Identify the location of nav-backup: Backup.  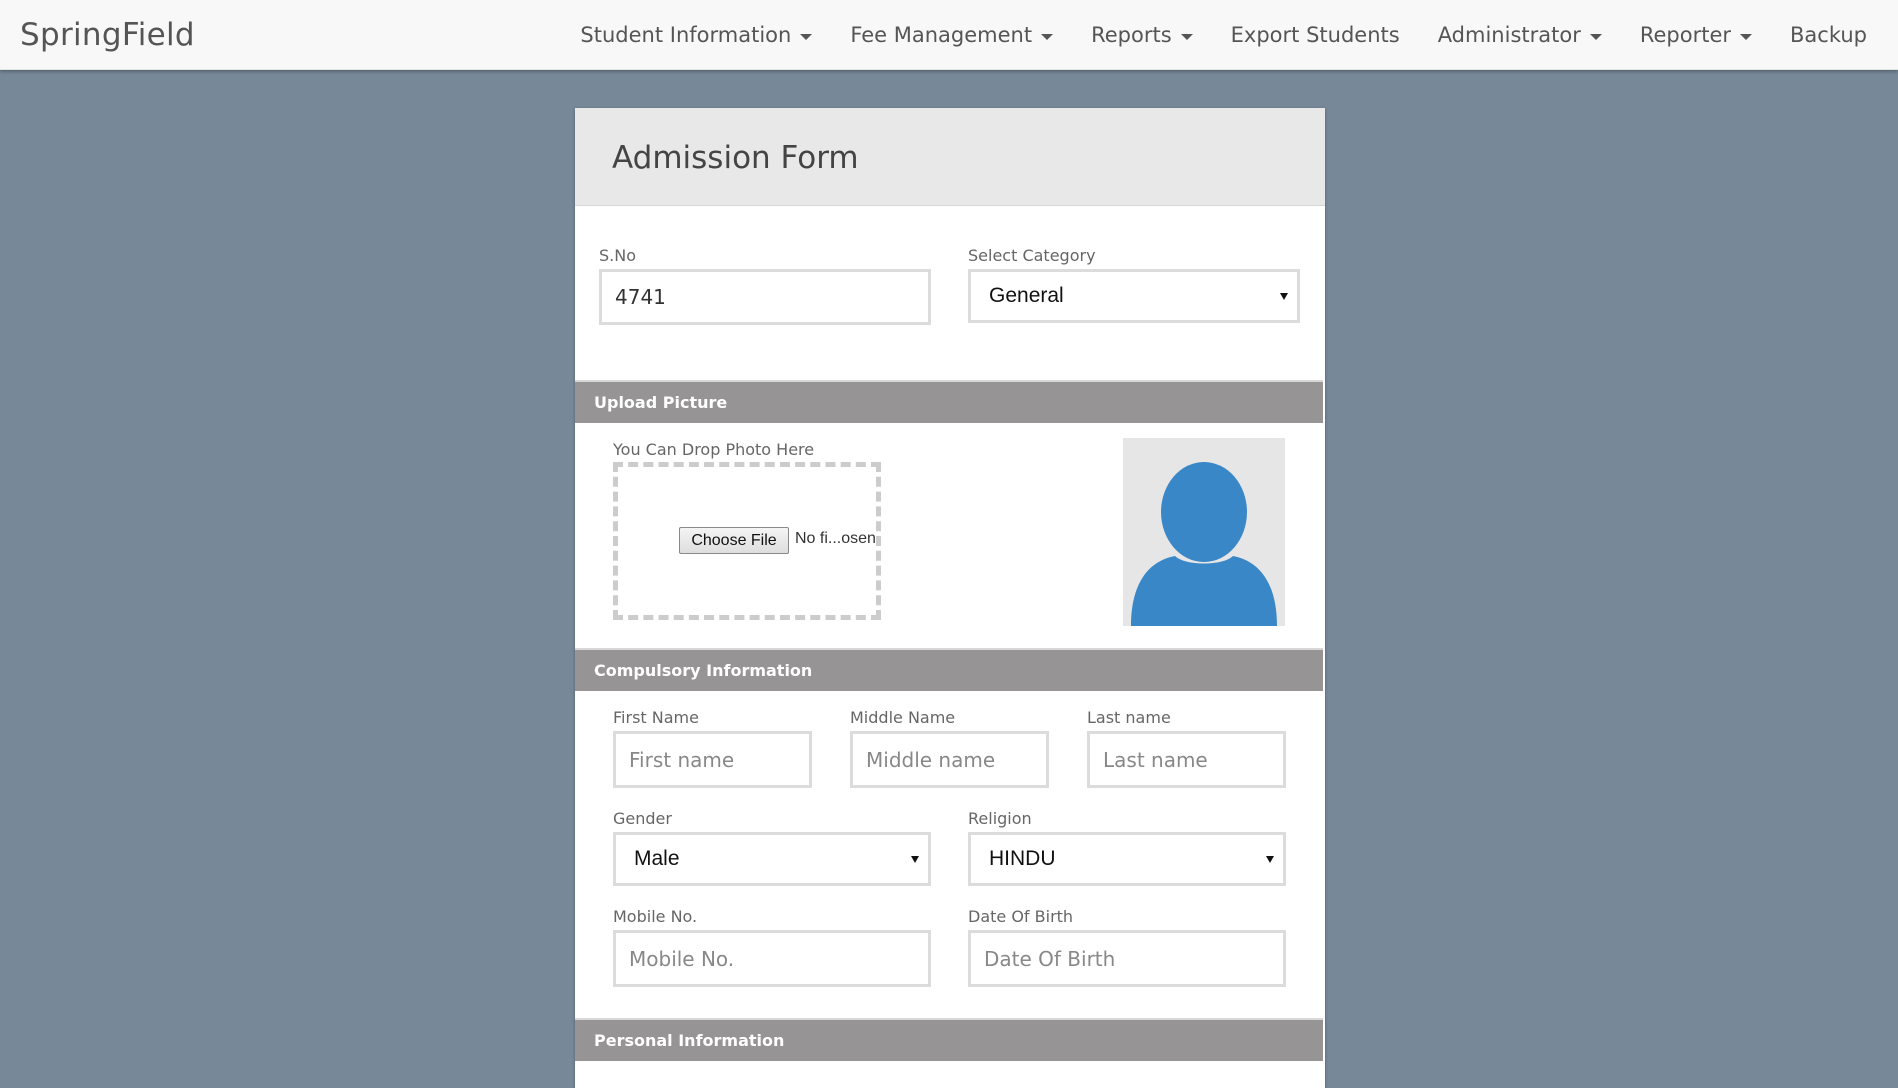
(1834, 35).